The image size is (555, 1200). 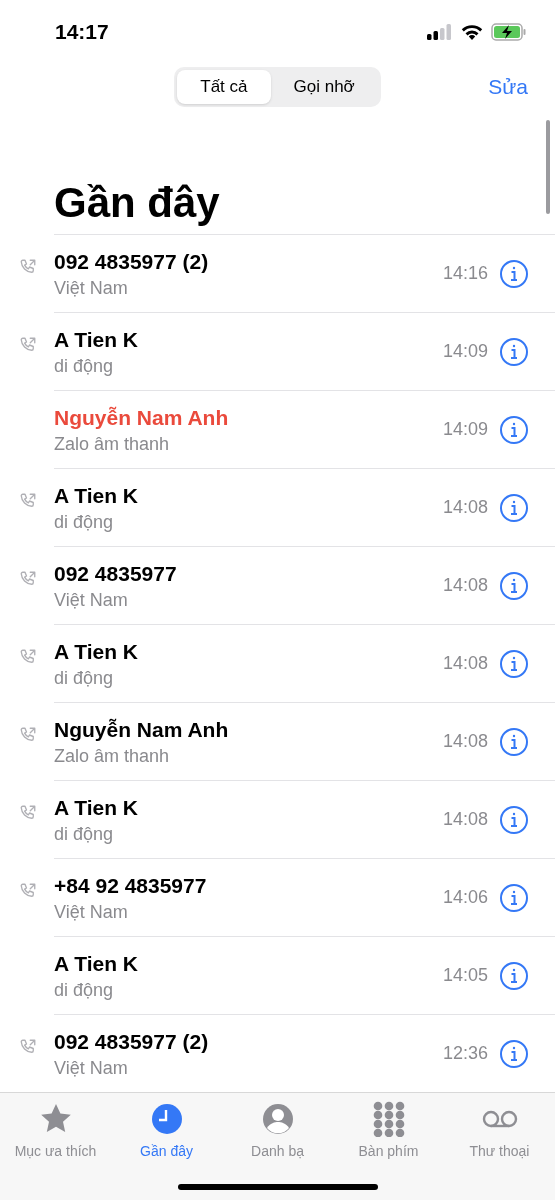 I want to click on tab-bar-item: Gần đây, so click(x=166, y=1131).